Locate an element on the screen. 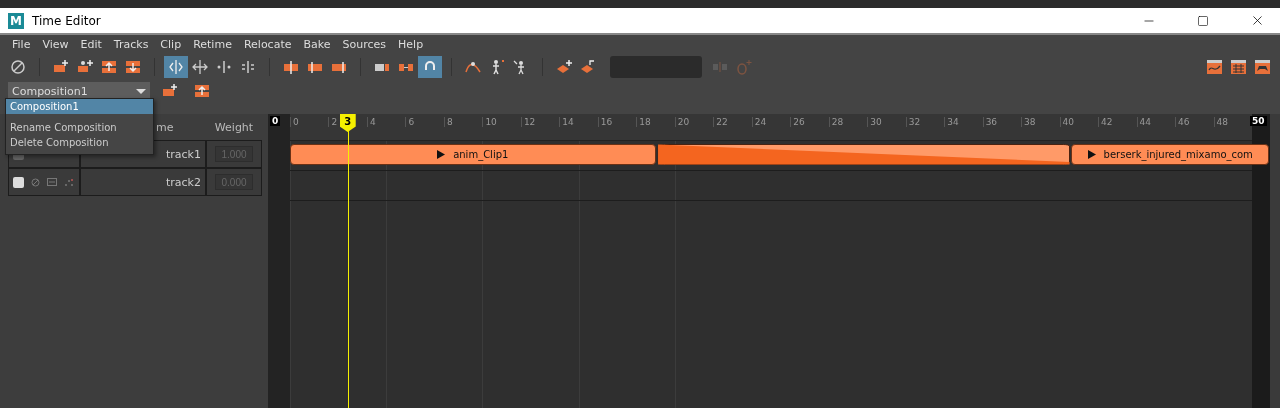 The image size is (1280, 408). ruler-label: 8 is located at coordinates (448, 122).